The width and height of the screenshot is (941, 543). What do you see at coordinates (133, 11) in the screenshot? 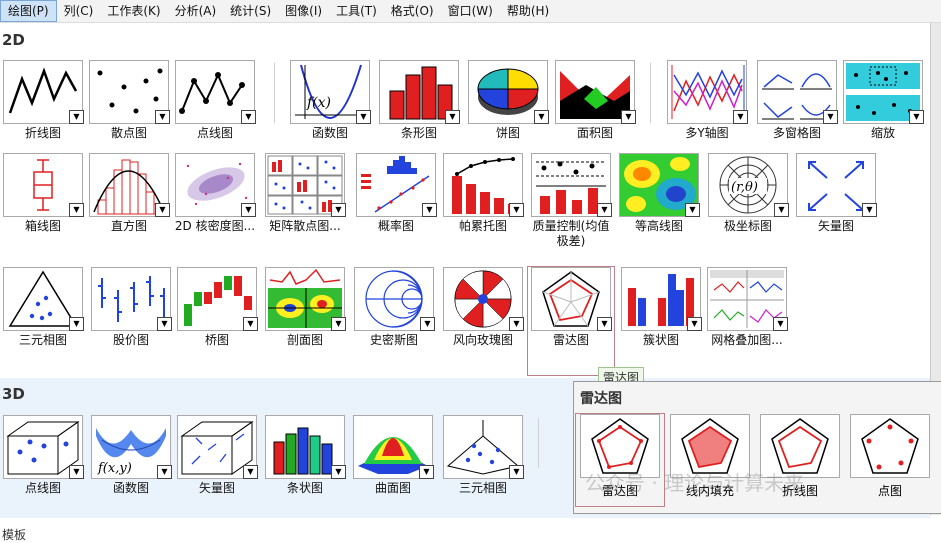
I see `menu-worksheet: 工作表(K)` at bounding box center [133, 11].